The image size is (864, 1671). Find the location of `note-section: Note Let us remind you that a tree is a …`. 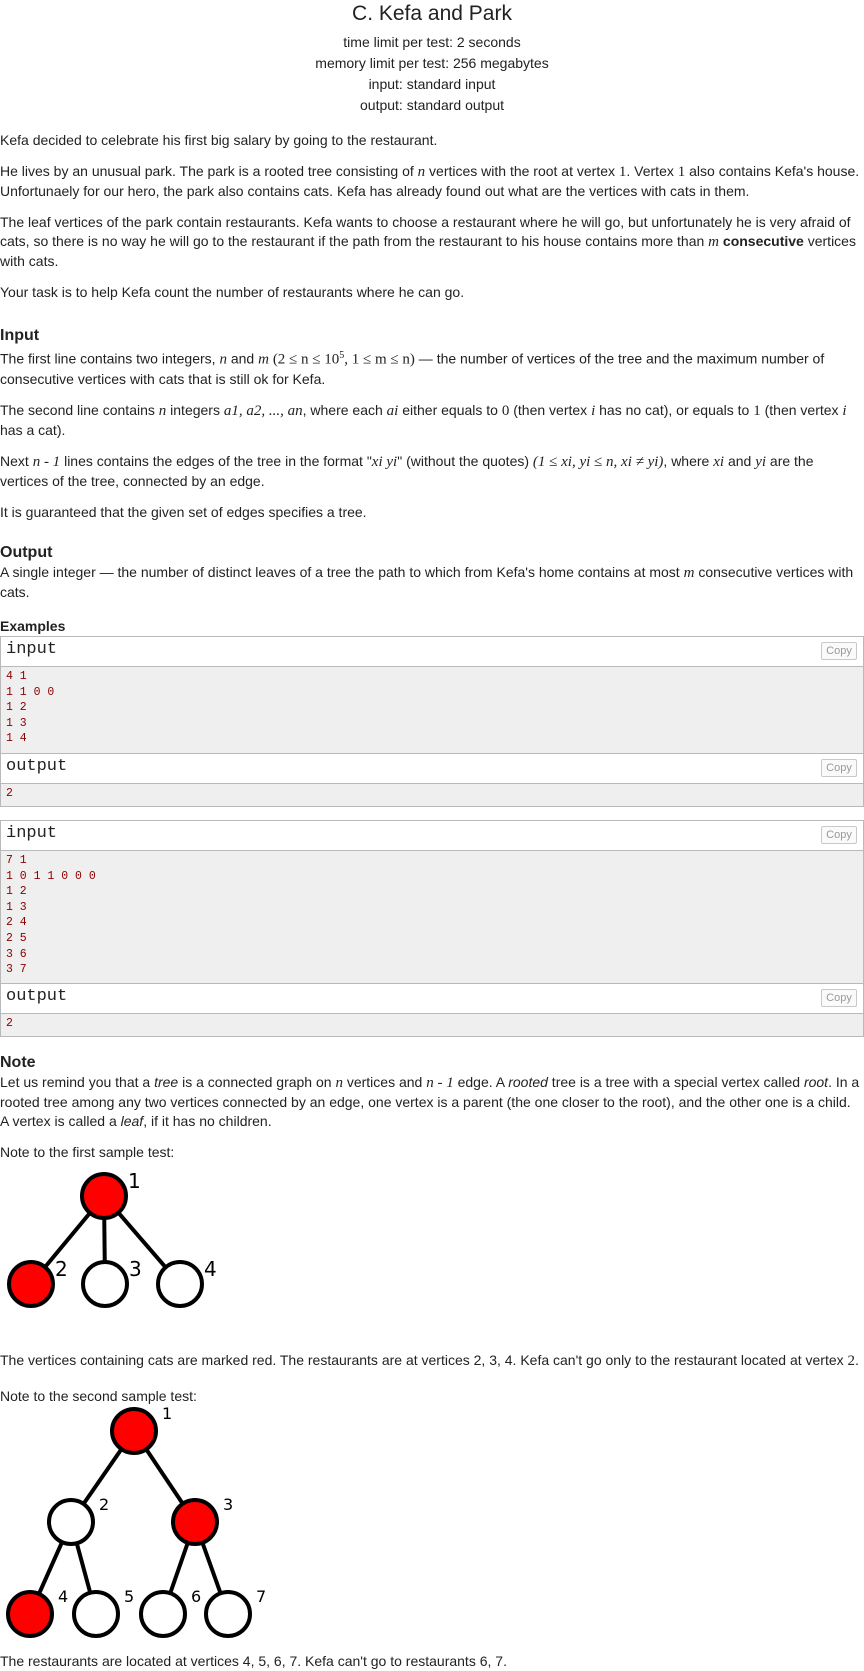

note-section: Note Let us remind you that a tree is a … is located at coordinates (431, 1107).